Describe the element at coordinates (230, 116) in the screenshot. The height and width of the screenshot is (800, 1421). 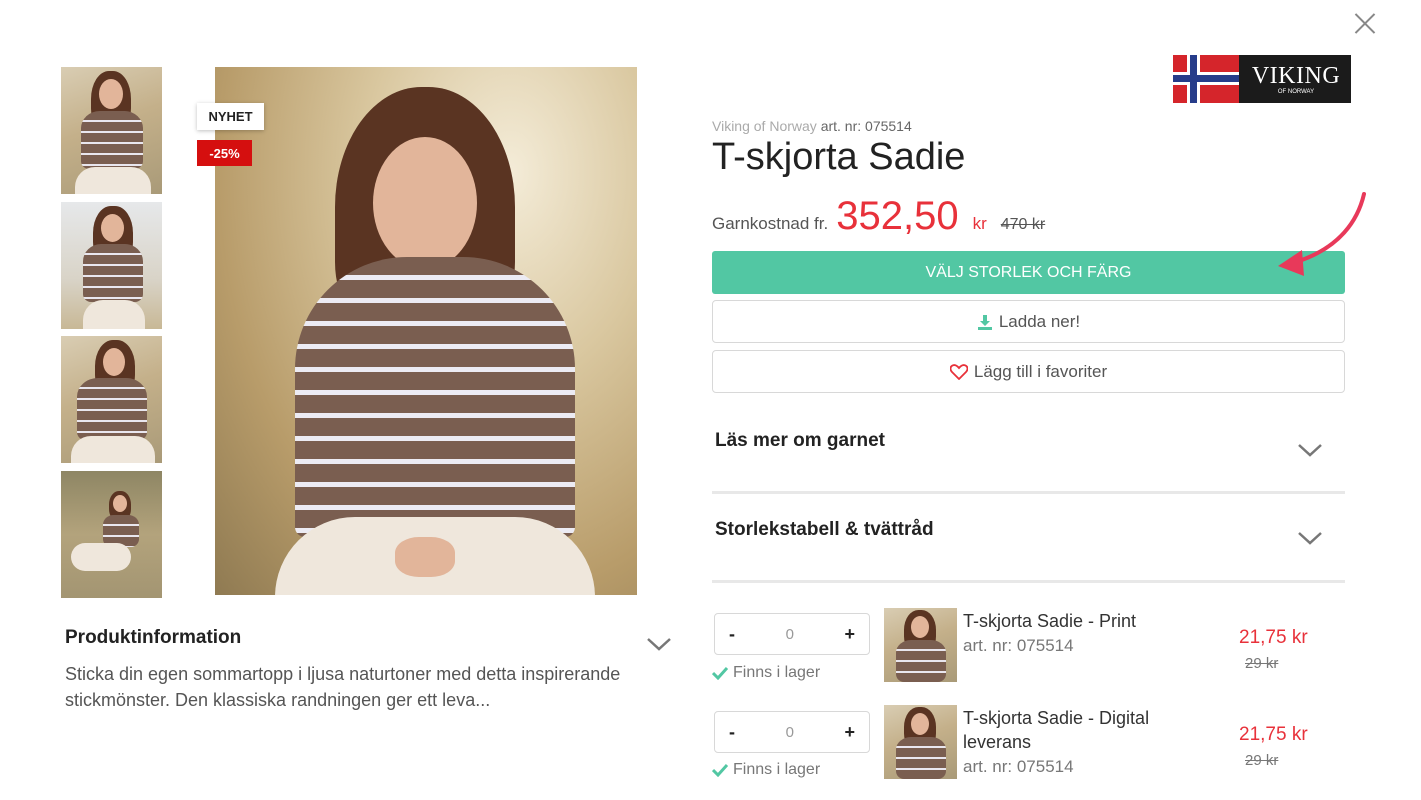
I see `new-badge: NYHET` at that location.